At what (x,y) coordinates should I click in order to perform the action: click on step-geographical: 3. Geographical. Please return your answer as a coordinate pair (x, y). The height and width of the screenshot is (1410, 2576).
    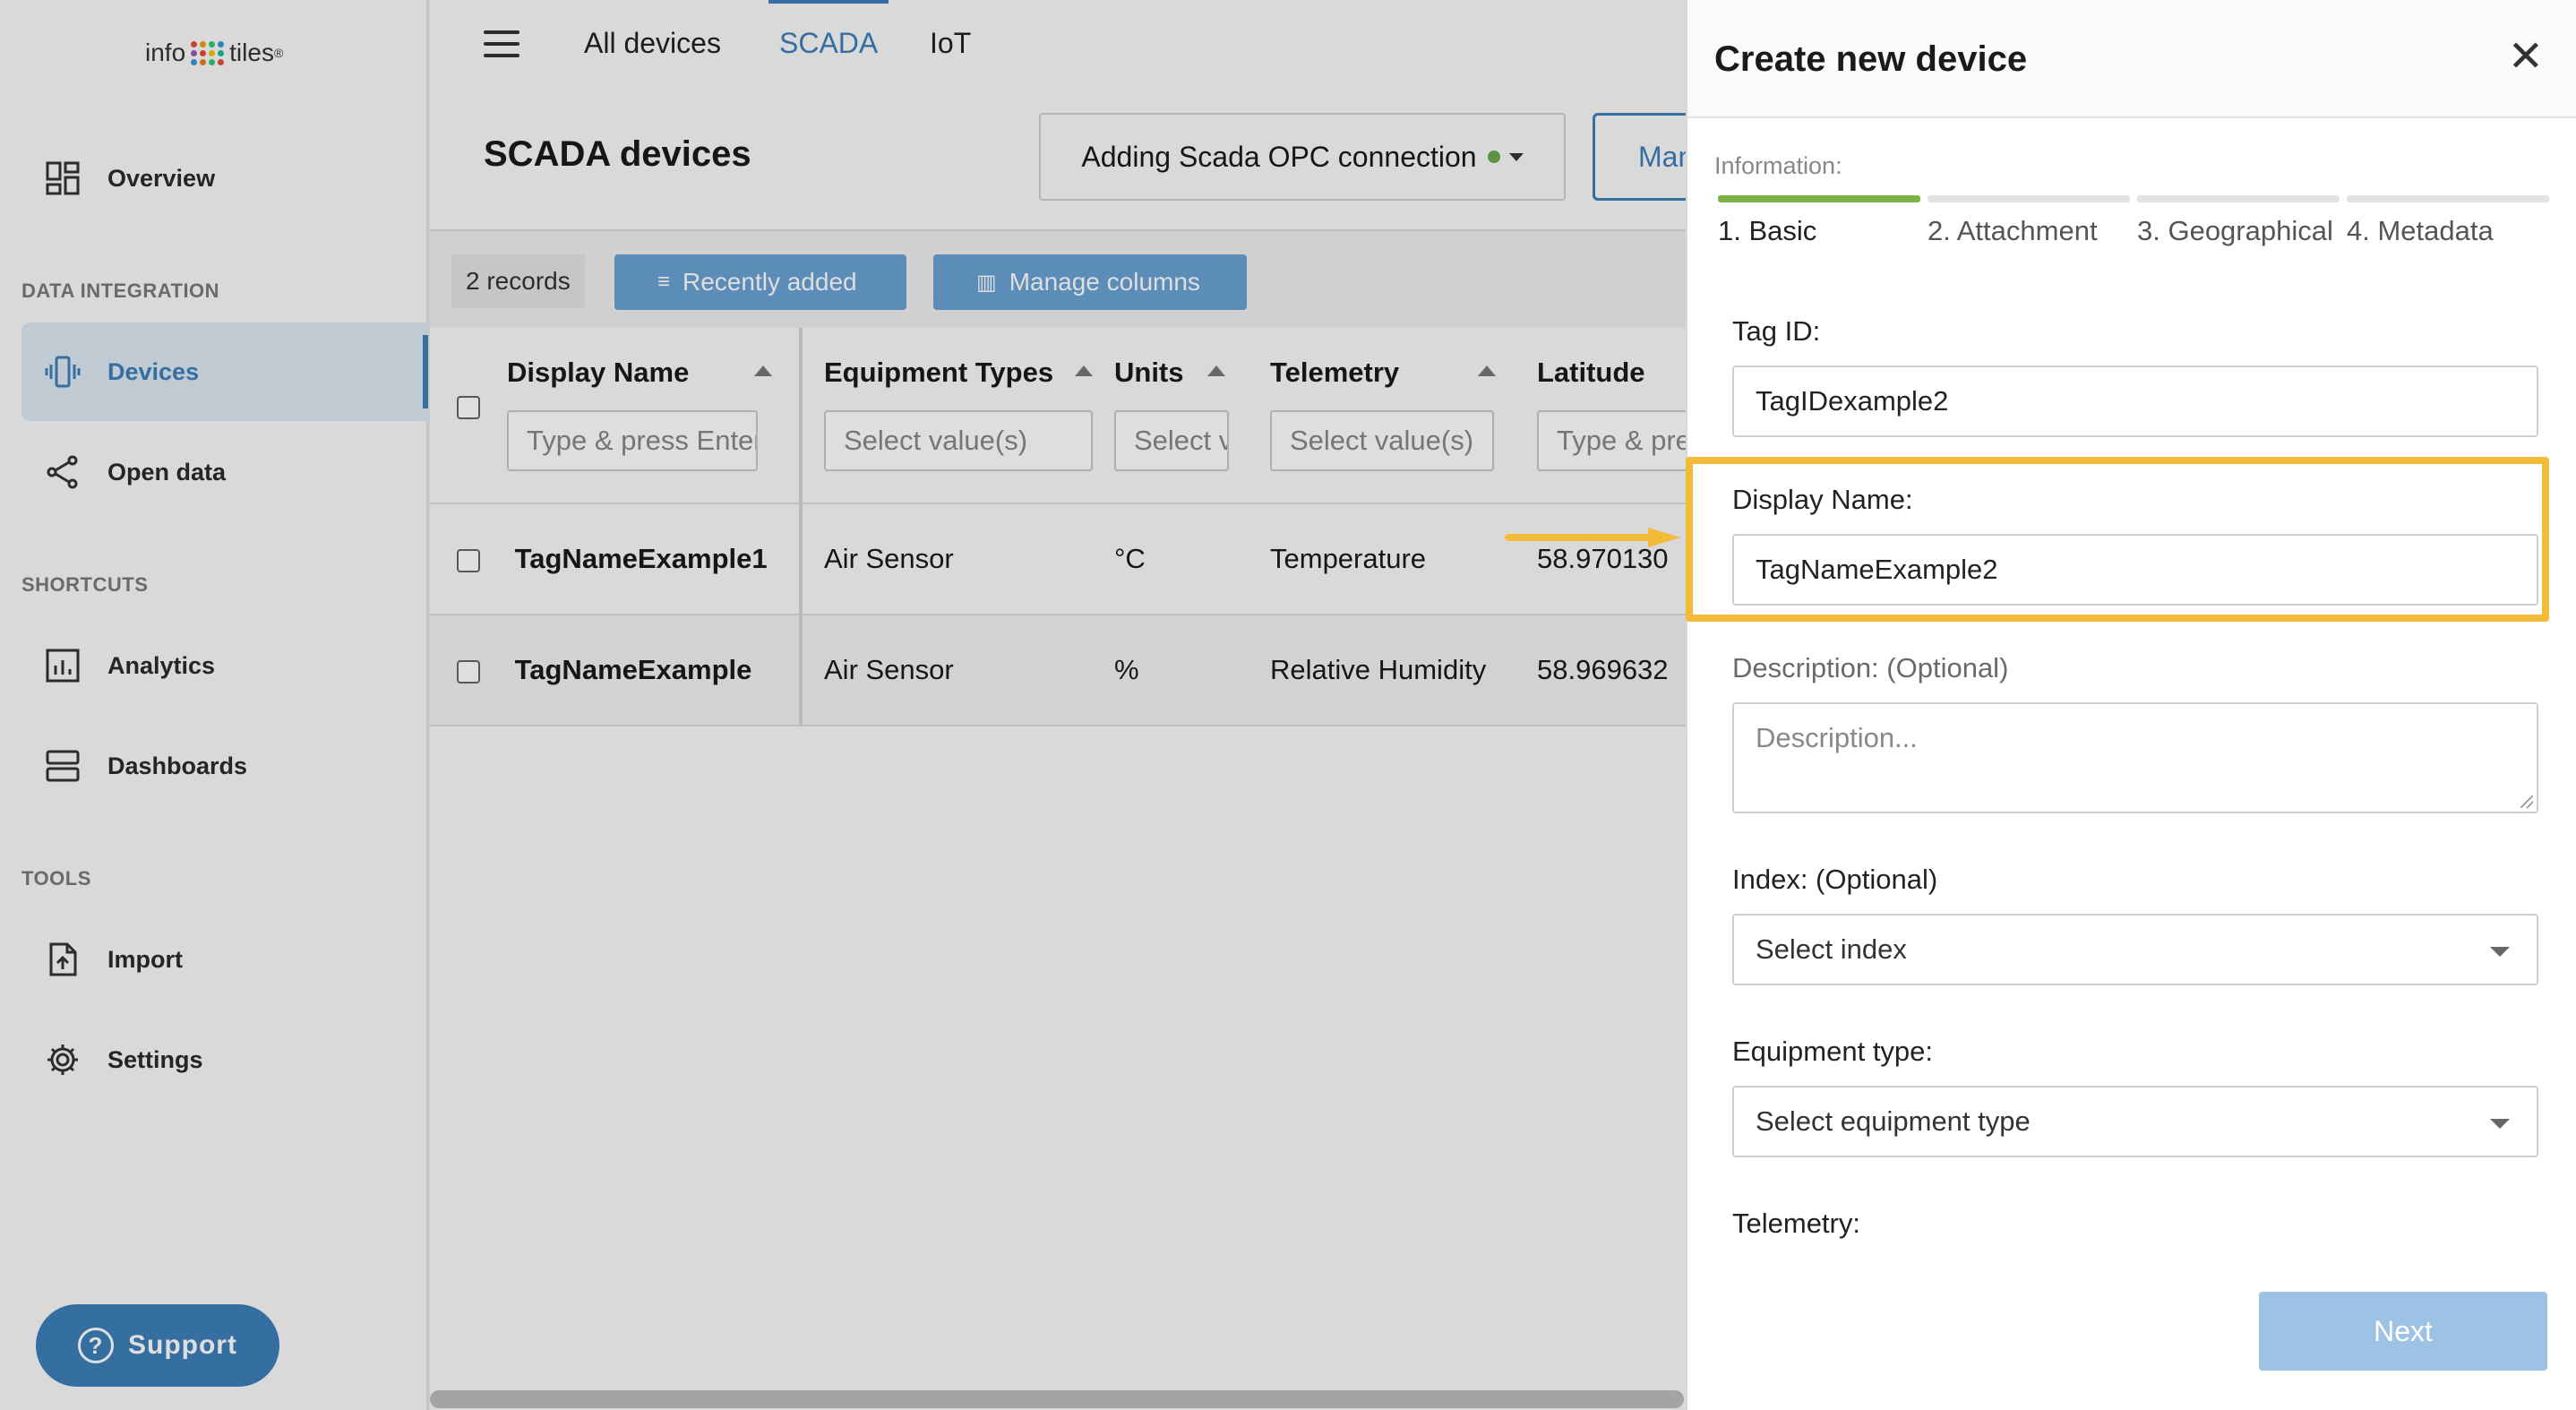
    Looking at the image, I should click on (2238, 221).